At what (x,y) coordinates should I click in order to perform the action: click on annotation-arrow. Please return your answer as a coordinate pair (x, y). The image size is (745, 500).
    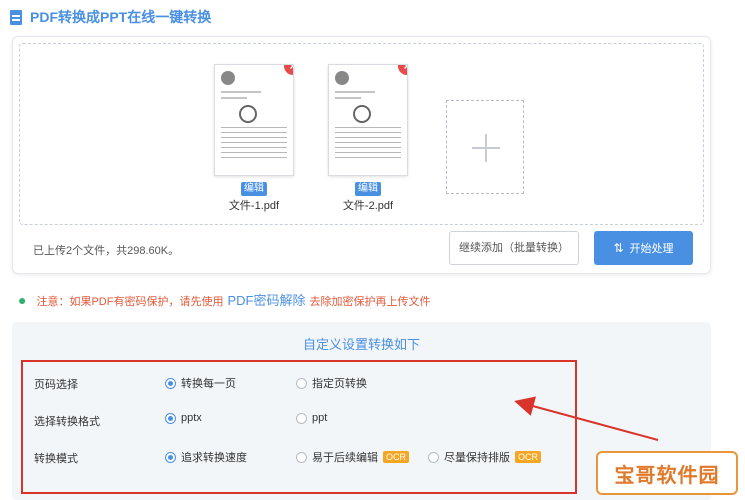
    Looking at the image, I should click on (586, 418).